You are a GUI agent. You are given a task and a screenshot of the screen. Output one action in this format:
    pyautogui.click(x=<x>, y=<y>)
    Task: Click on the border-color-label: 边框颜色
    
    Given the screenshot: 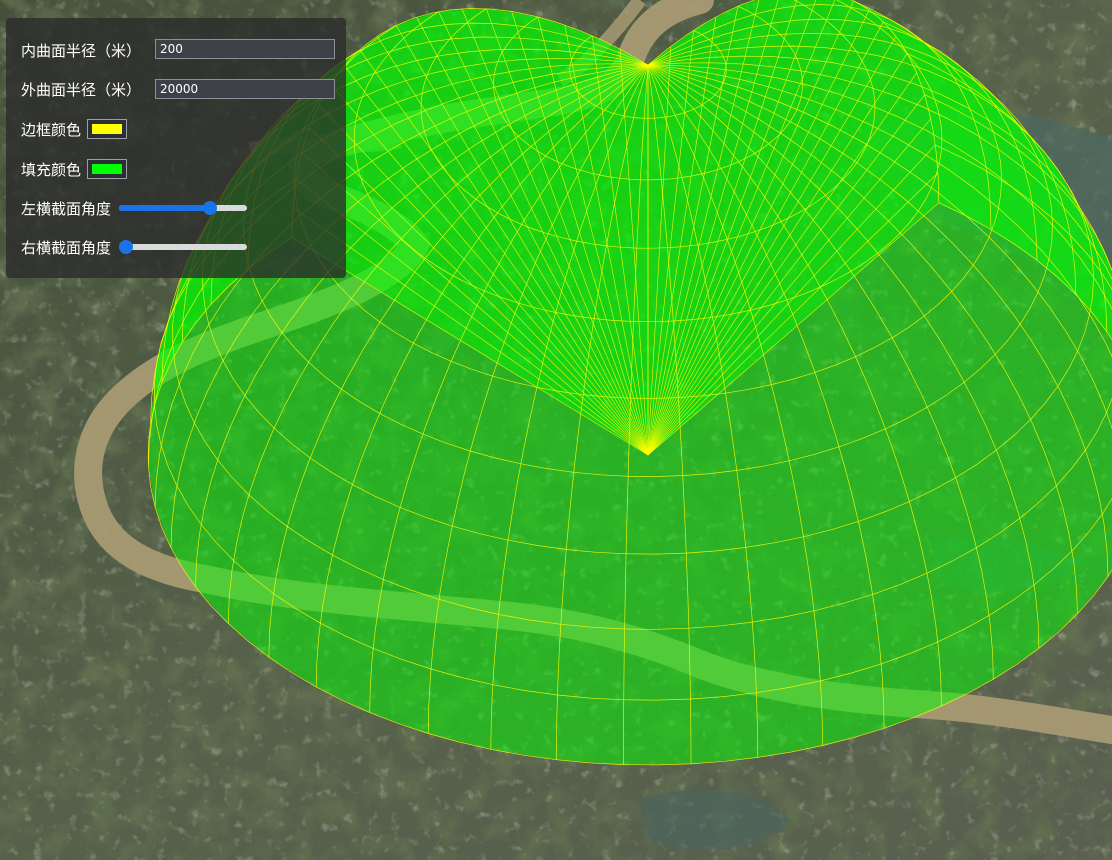 What is the action you would take?
    pyautogui.click(x=51, y=129)
    